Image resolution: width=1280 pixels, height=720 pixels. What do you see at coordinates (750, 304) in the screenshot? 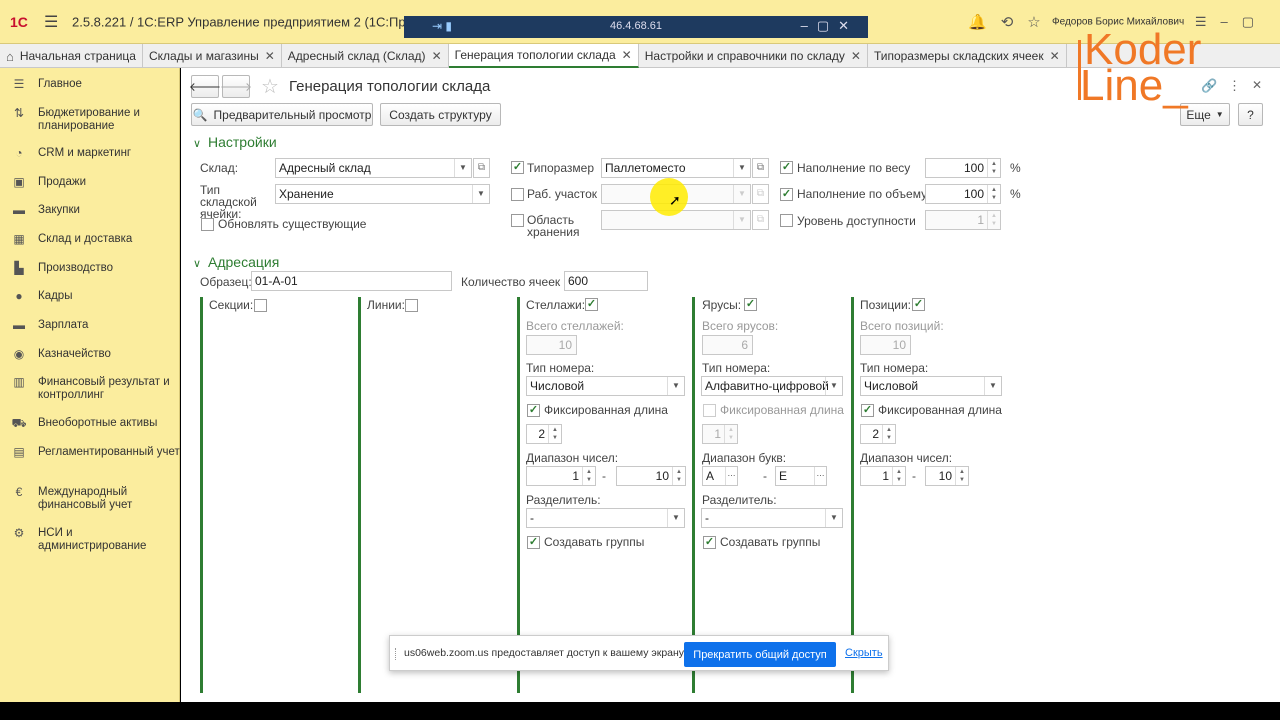
I see `tiers-checkbox: ✓` at bounding box center [750, 304].